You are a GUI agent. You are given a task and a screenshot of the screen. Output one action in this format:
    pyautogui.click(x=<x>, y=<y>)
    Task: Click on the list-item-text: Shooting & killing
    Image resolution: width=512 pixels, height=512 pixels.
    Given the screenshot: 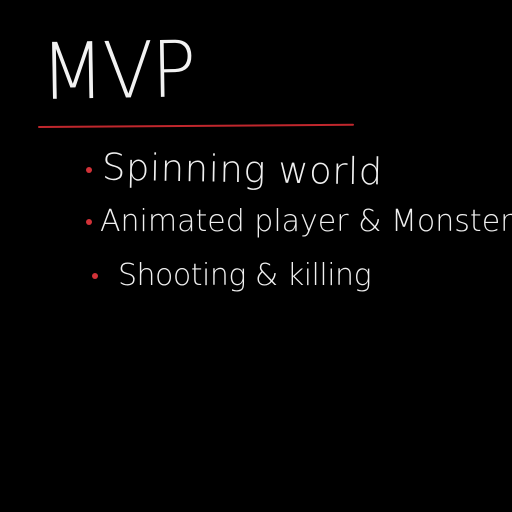 What is the action you would take?
    pyautogui.click(x=245, y=275)
    